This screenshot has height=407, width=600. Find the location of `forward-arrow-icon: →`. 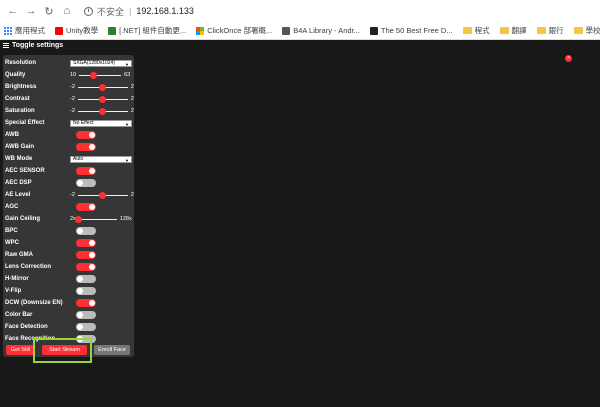

forward-arrow-icon: → is located at coordinates (31, 11).